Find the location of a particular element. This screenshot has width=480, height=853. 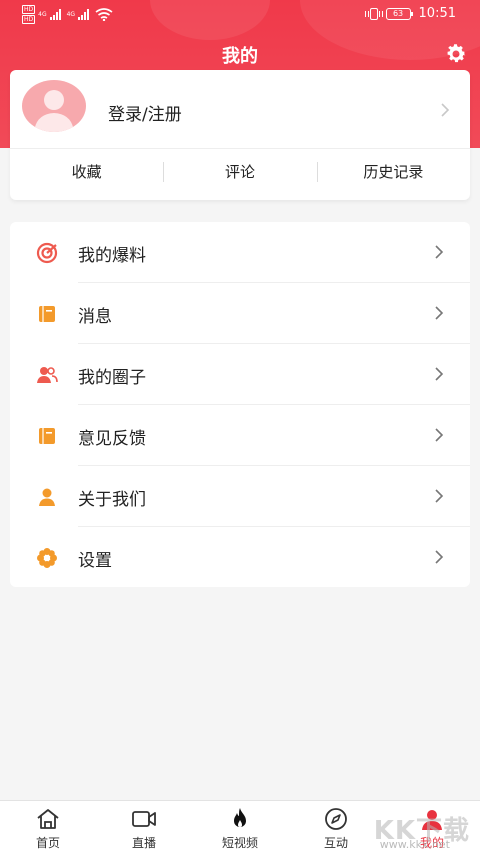

target-icon is located at coordinates (47, 253).